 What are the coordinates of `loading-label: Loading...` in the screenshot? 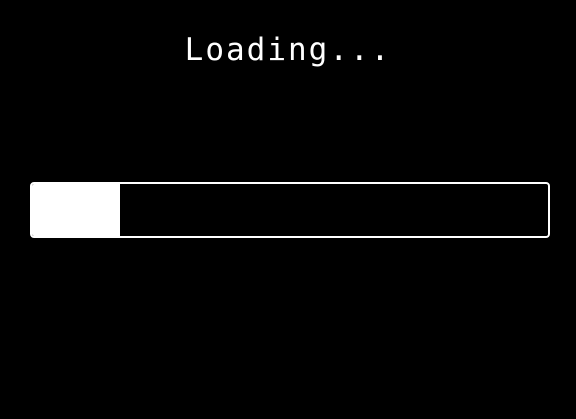 It's located at (288, 50).